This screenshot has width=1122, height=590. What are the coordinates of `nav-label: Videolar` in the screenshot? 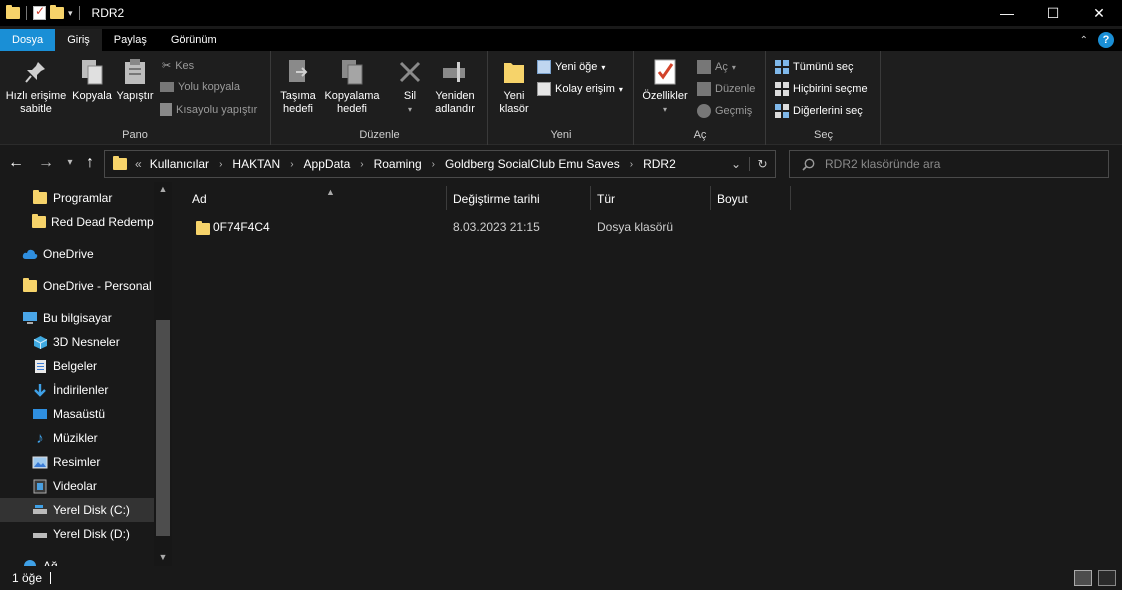 It's located at (75, 486).